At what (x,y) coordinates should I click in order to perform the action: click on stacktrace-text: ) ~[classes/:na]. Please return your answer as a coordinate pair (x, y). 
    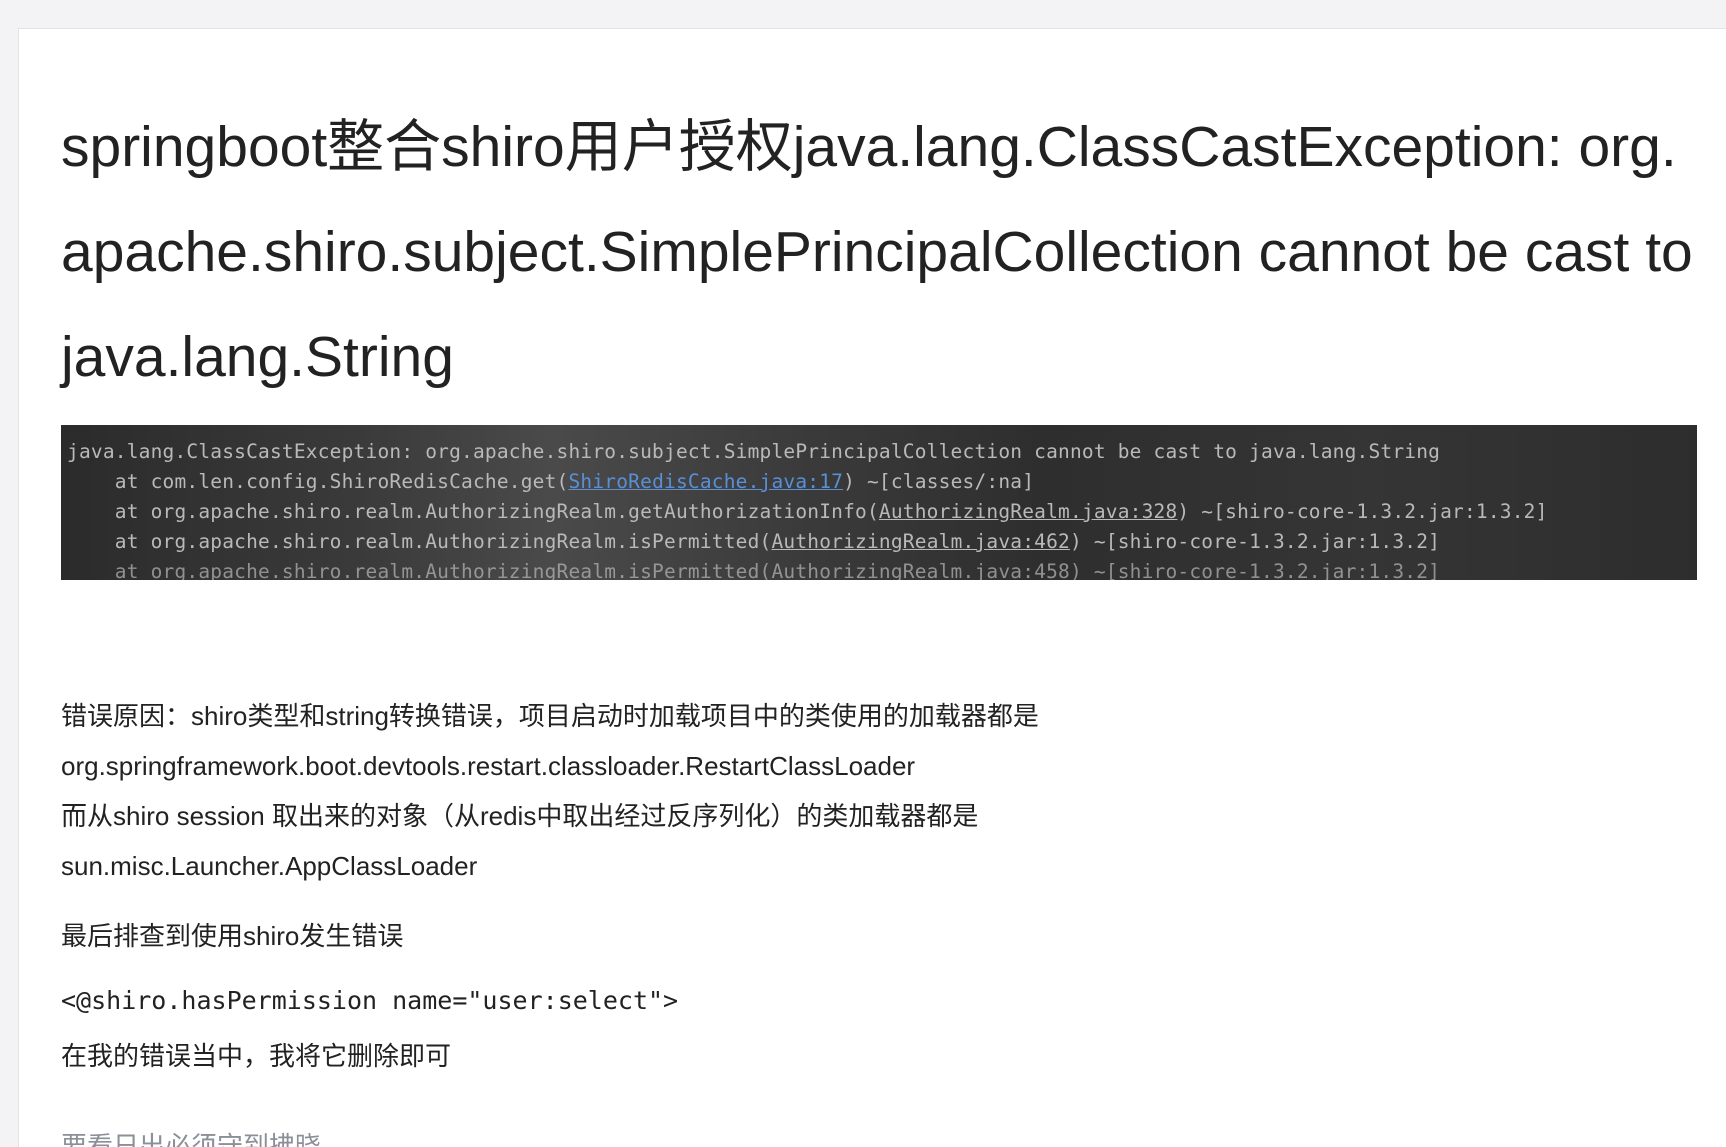
    Looking at the image, I should click on (939, 481).